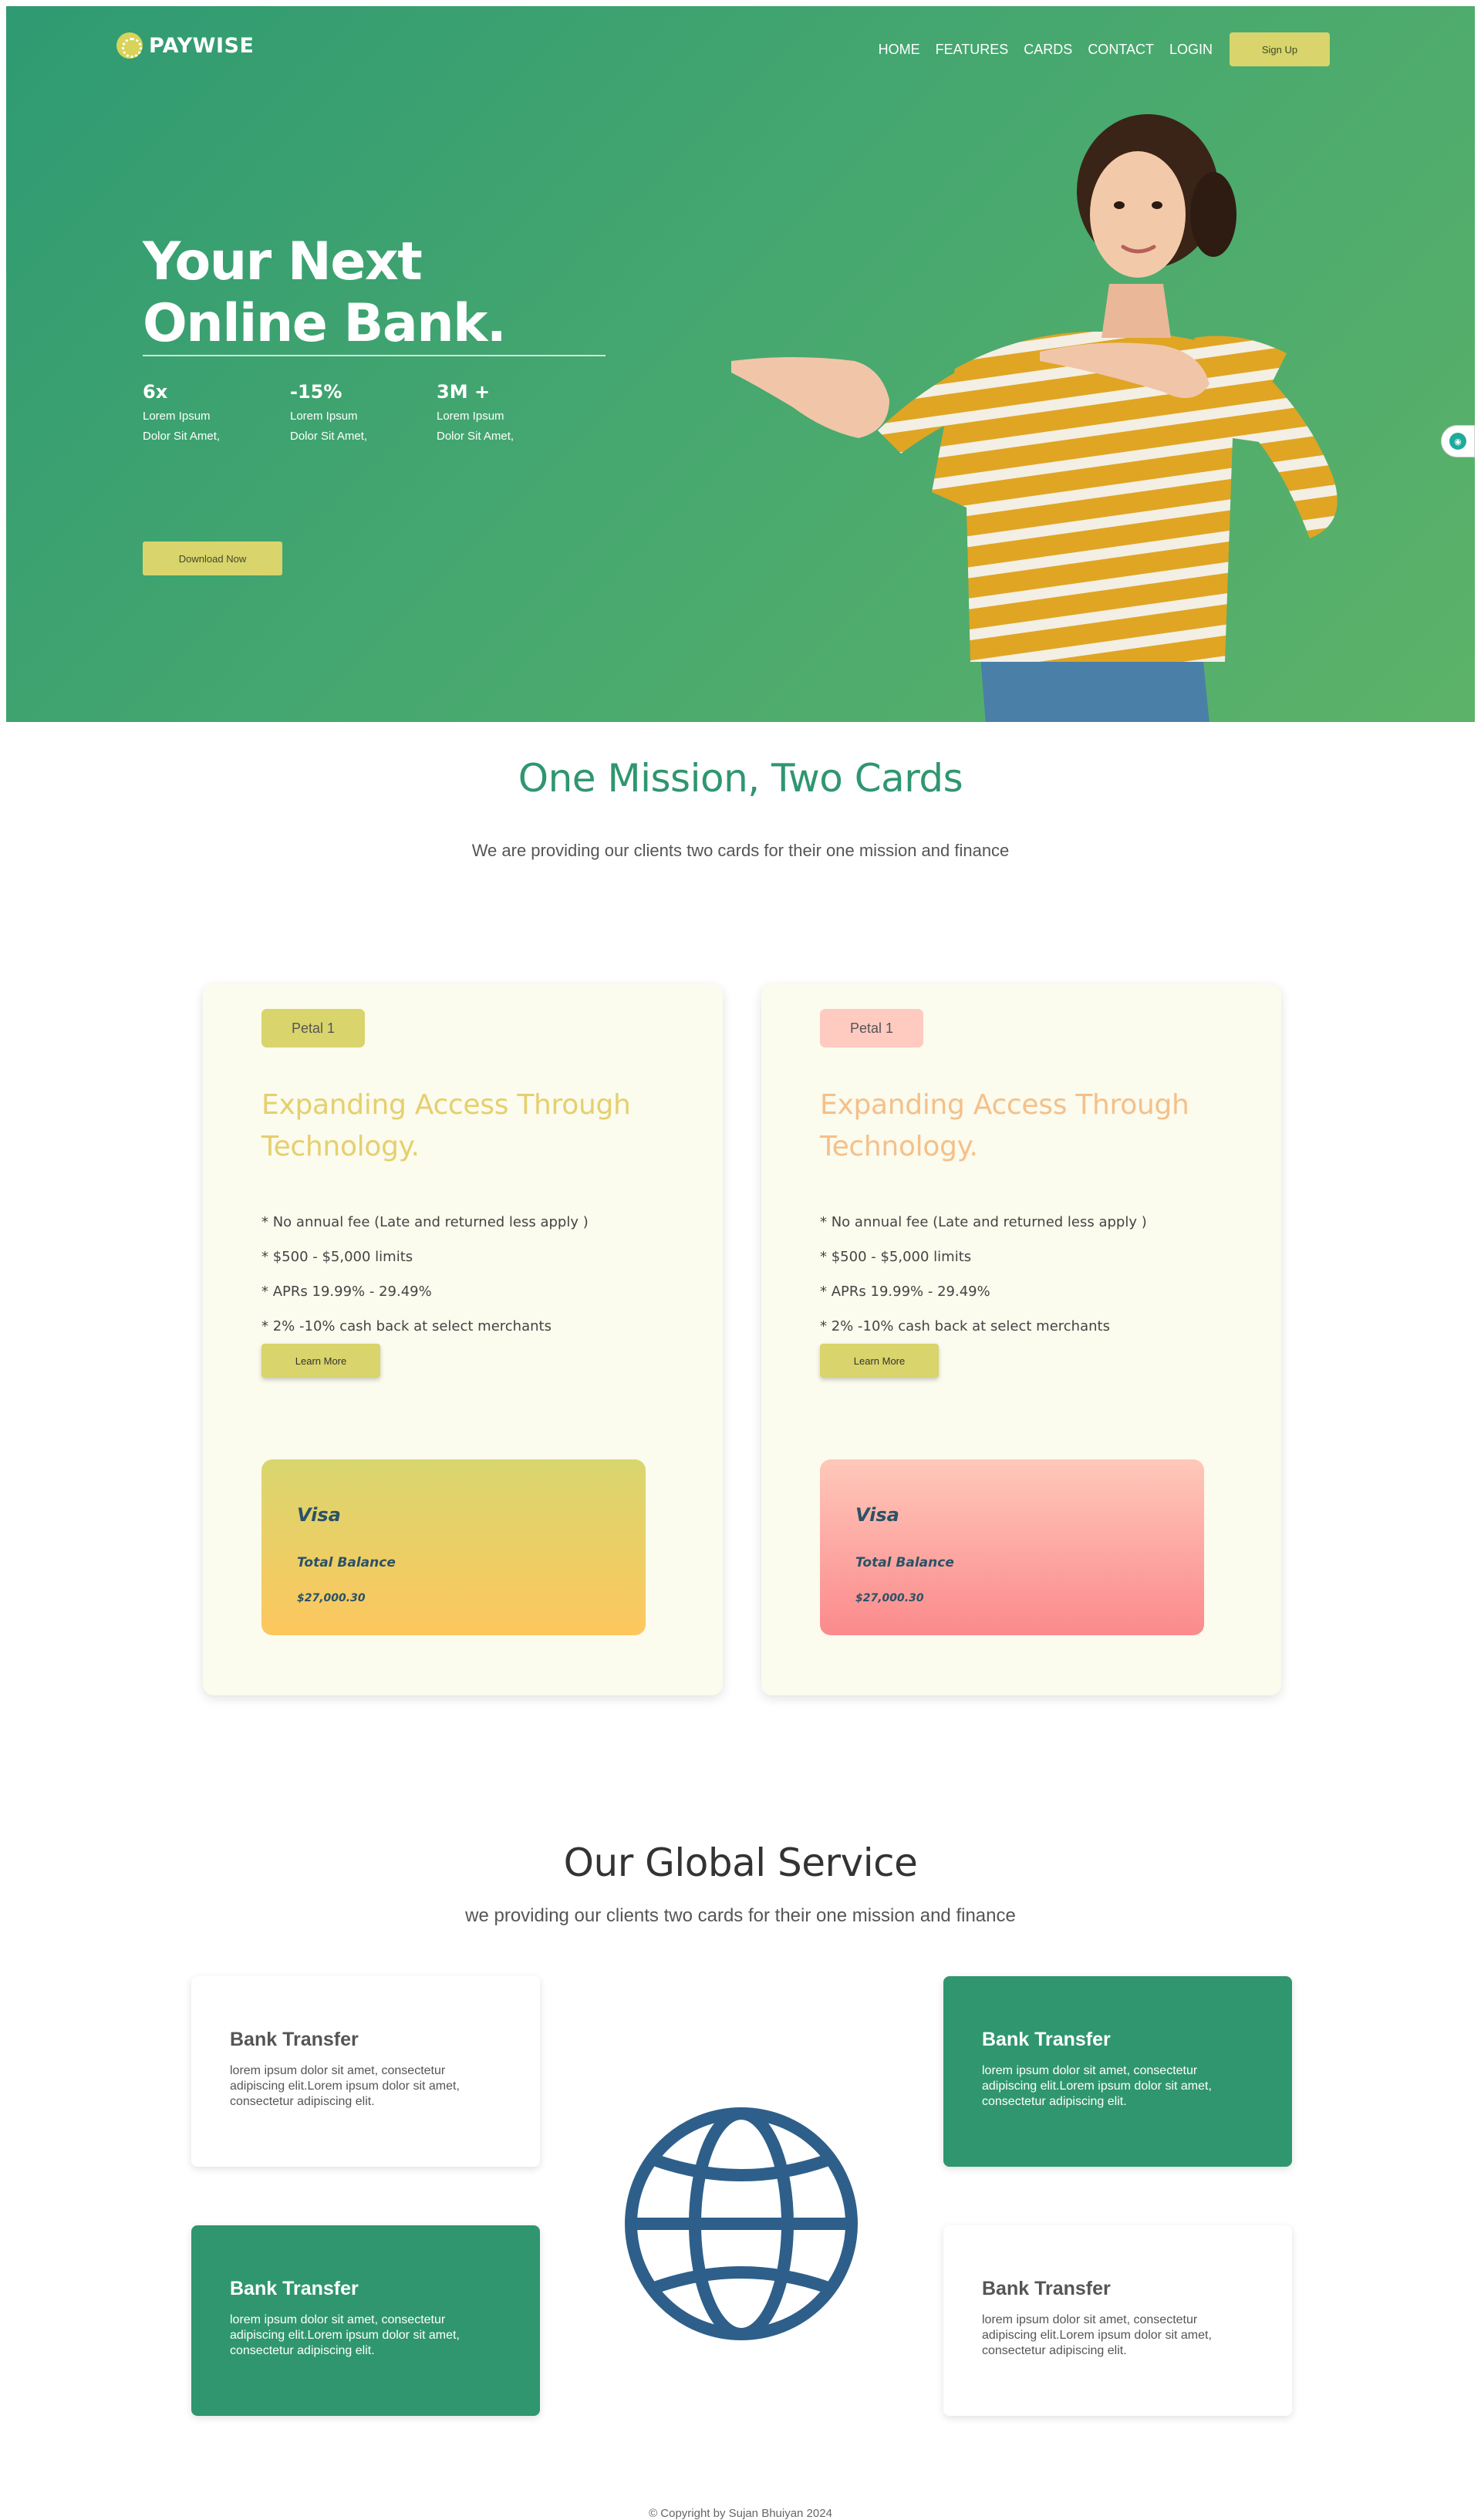 The width and height of the screenshot is (1481, 2520). I want to click on stat-value: -15%, so click(316, 392).